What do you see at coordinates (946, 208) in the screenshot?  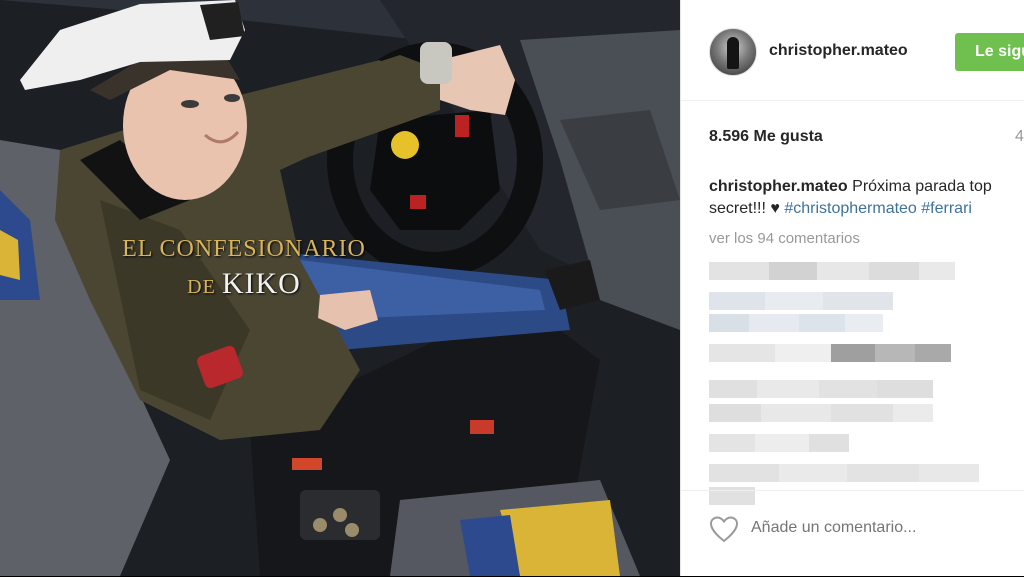 I see `hashtag-ferrari: #ferrari` at bounding box center [946, 208].